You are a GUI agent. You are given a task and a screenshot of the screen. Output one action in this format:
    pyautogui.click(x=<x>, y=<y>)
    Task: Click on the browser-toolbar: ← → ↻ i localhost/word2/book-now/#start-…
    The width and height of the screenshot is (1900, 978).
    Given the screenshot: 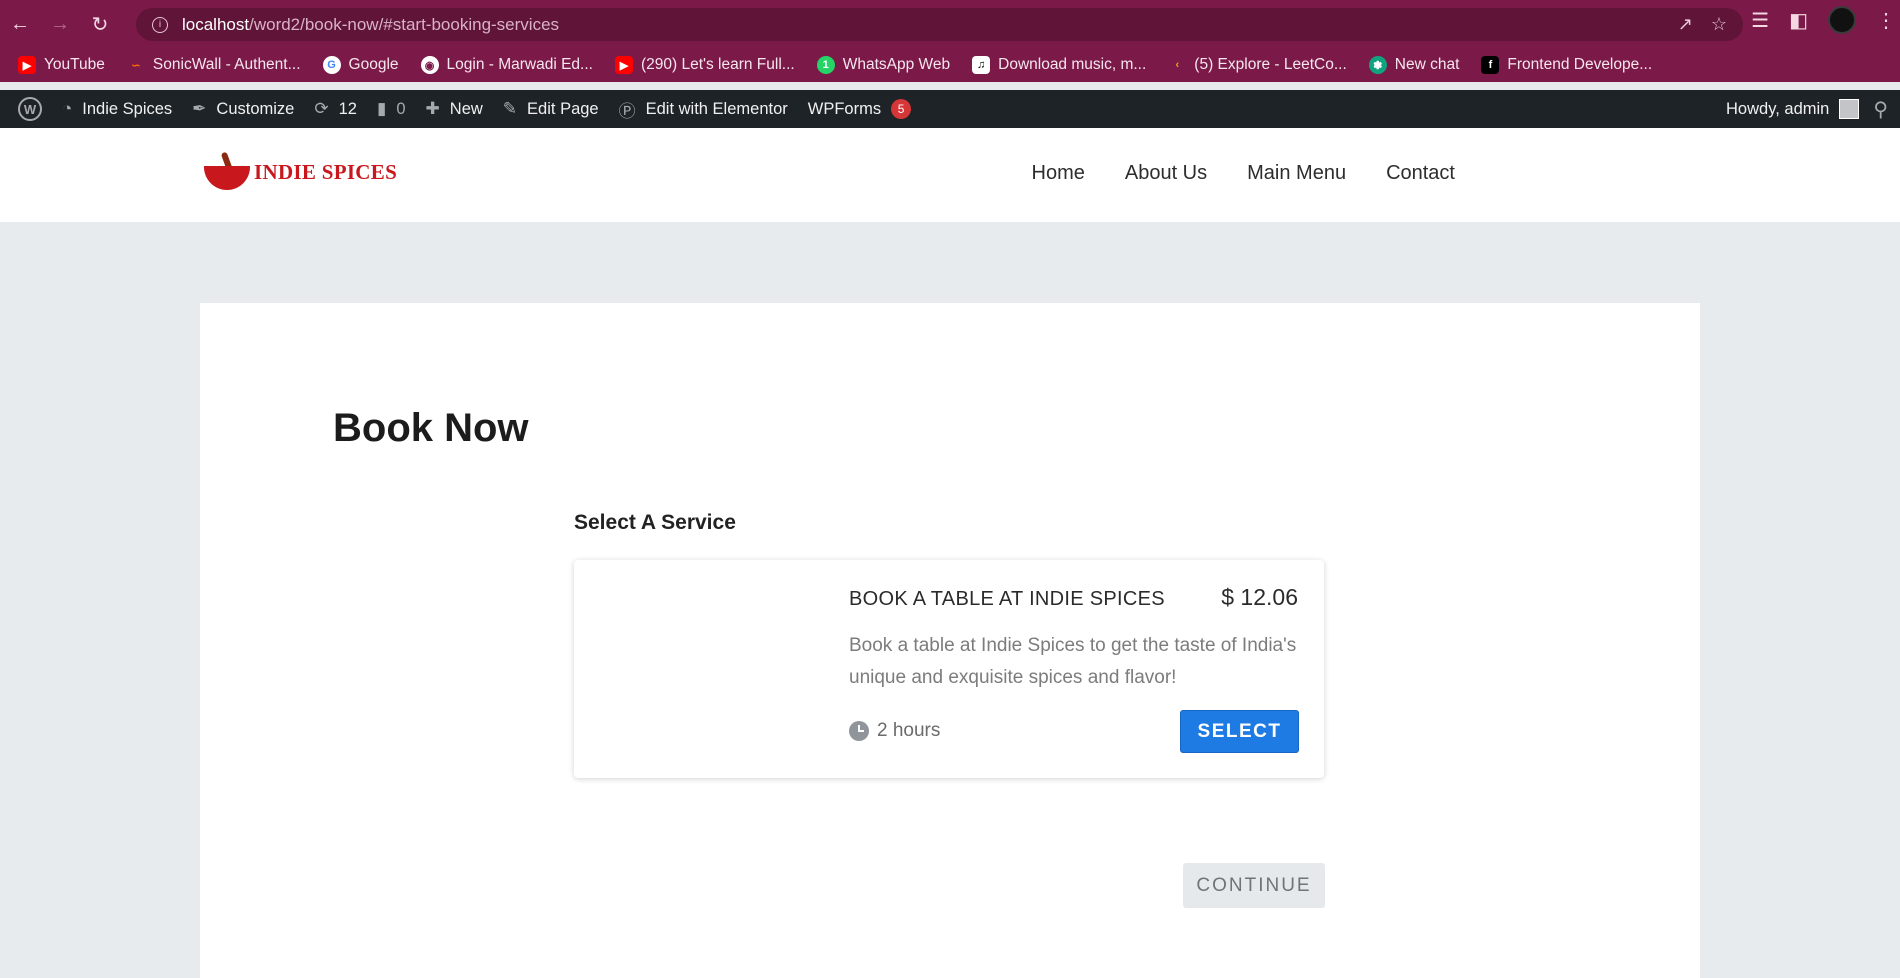 What is the action you would take?
    pyautogui.click(x=950, y=24)
    